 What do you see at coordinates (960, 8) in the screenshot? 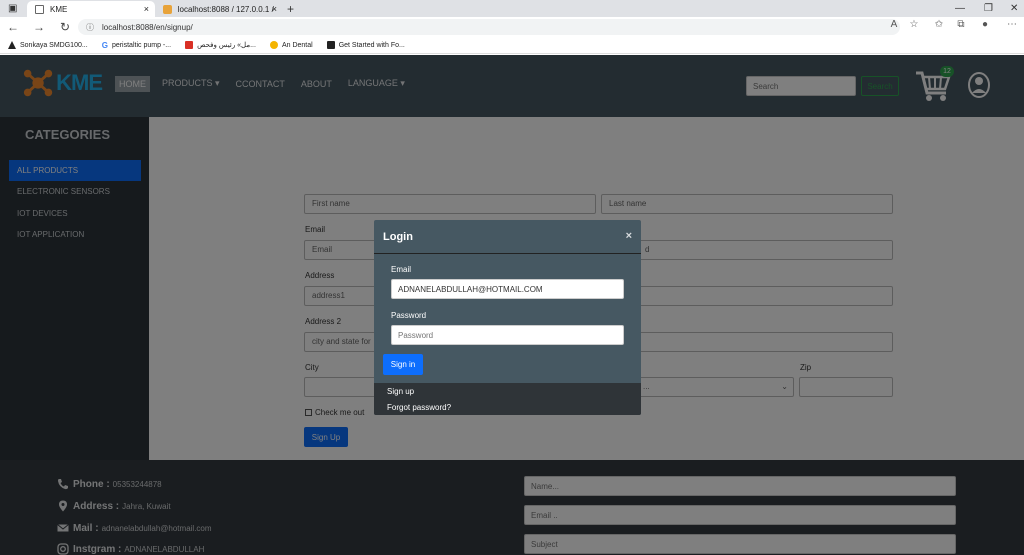
I see `minimize-icon: —` at bounding box center [960, 8].